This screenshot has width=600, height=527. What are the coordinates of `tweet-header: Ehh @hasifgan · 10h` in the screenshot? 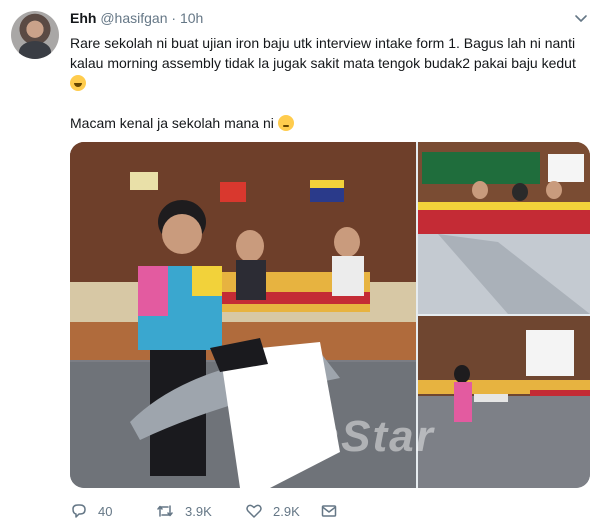 It's located at (136, 19).